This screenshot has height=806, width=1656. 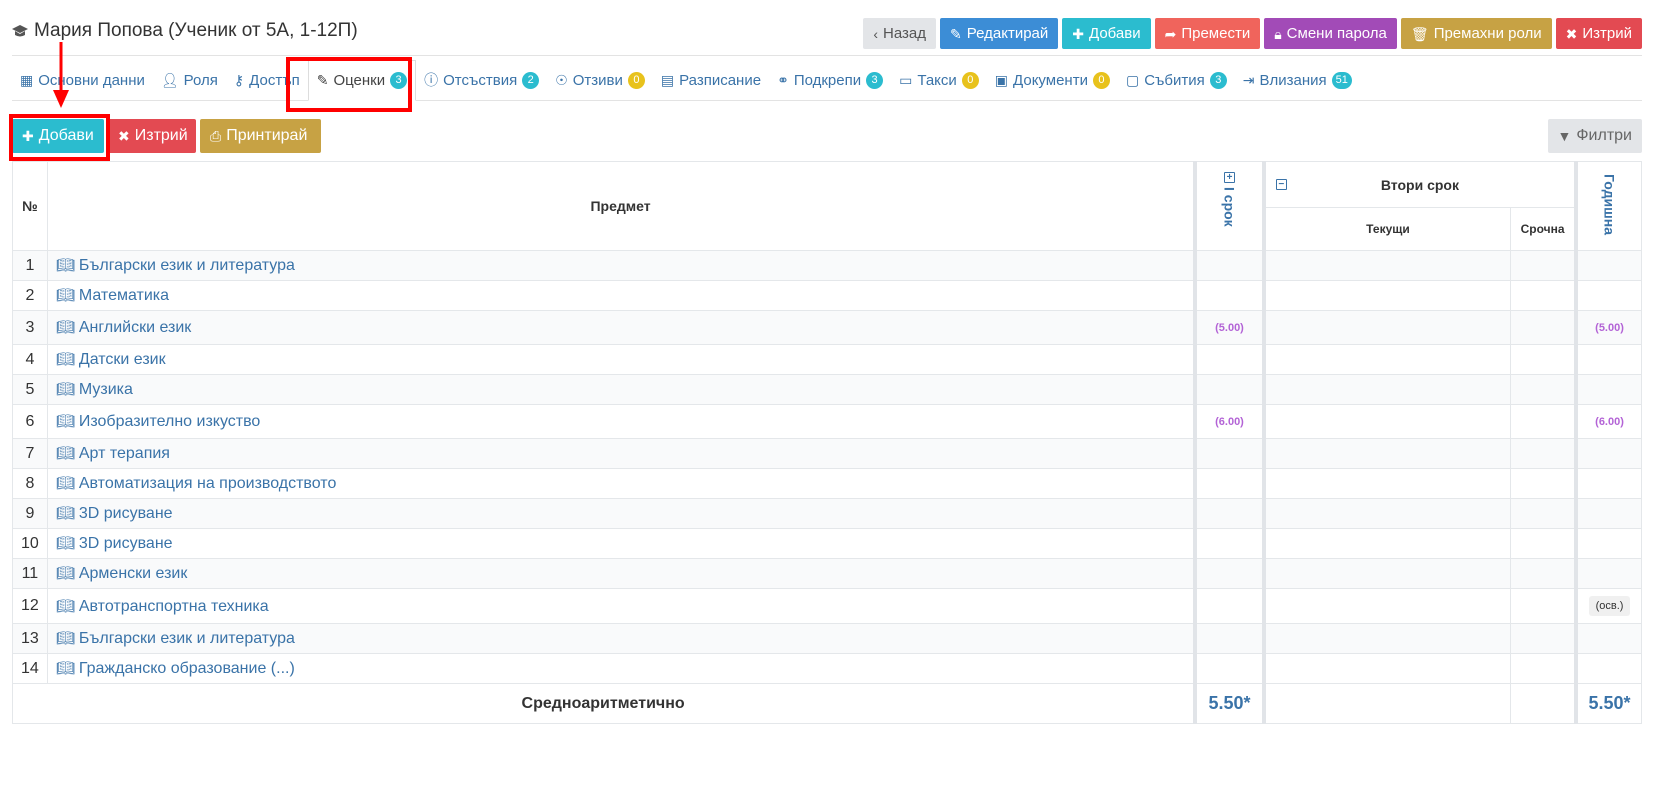 I want to click on expand-icon: +, so click(x=1229, y=177).